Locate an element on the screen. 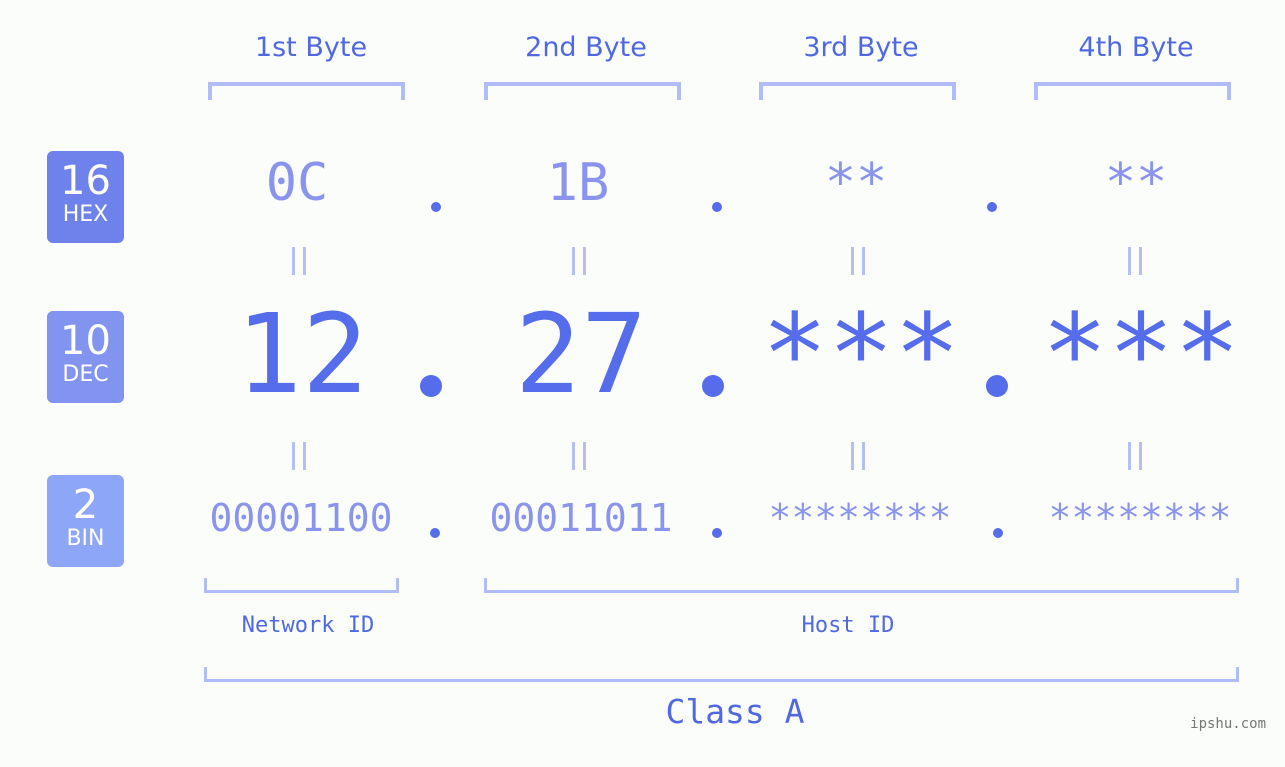 The image size is (1285, 767). byte-header-3: 3rd Byte is located at coordinates (861, 47).